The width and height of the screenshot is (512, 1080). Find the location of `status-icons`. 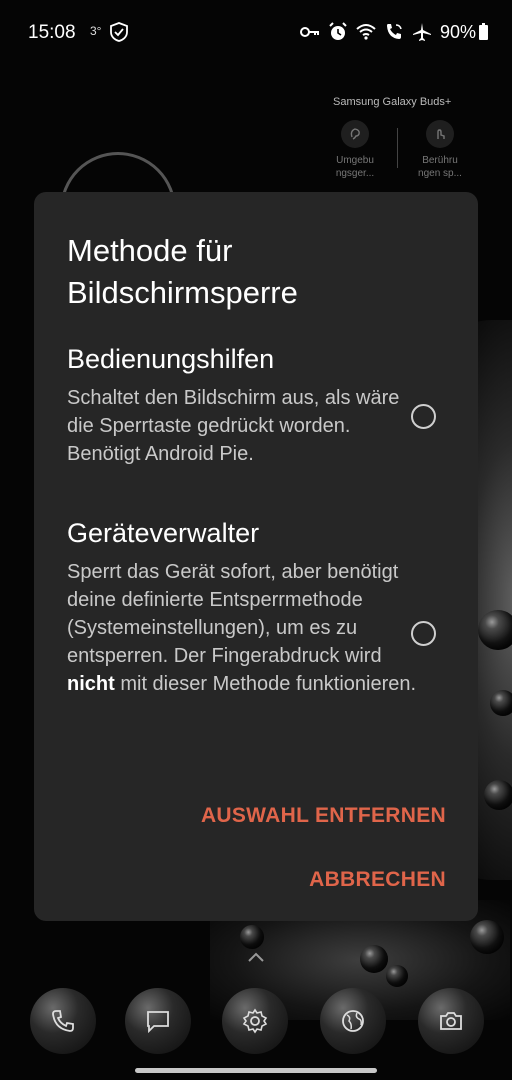

status-icons is located at coordinates (366, 32).